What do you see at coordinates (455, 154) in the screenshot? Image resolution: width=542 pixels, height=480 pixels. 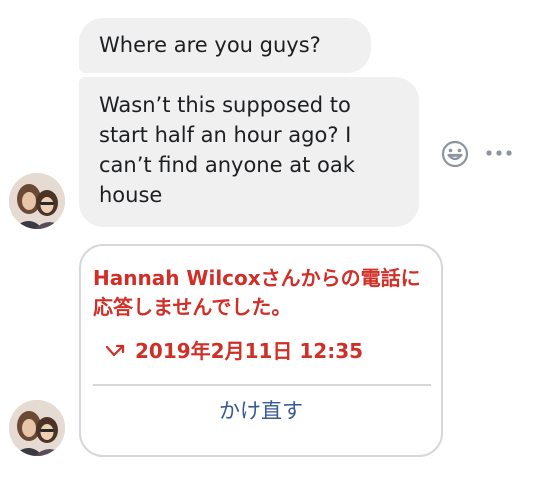 I see `smiley-face-icon` at bounding box center [455, 154].